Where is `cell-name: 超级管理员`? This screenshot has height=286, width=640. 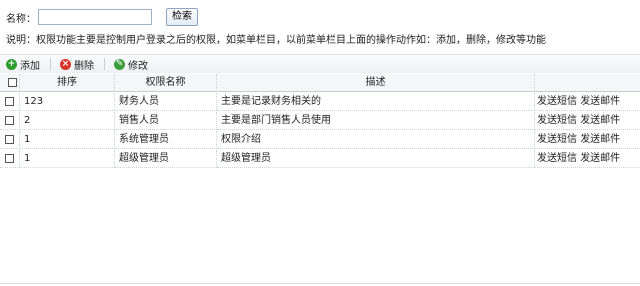
cell-name: 超级管理员 is located at coordinates (166, 159).